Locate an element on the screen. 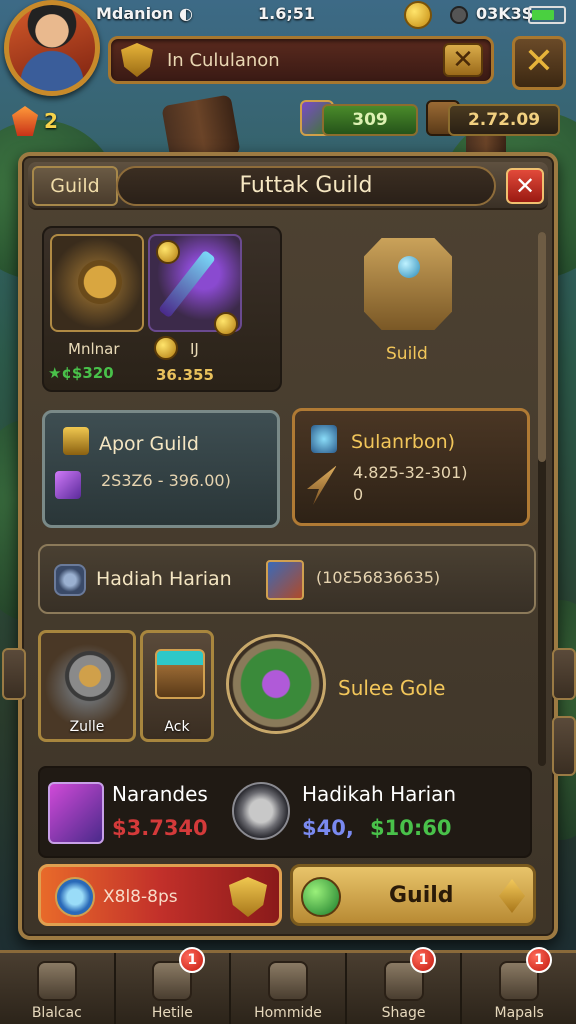  daily-reward-value: (10Ɛ56836635) is located at coordinates (378, 577).